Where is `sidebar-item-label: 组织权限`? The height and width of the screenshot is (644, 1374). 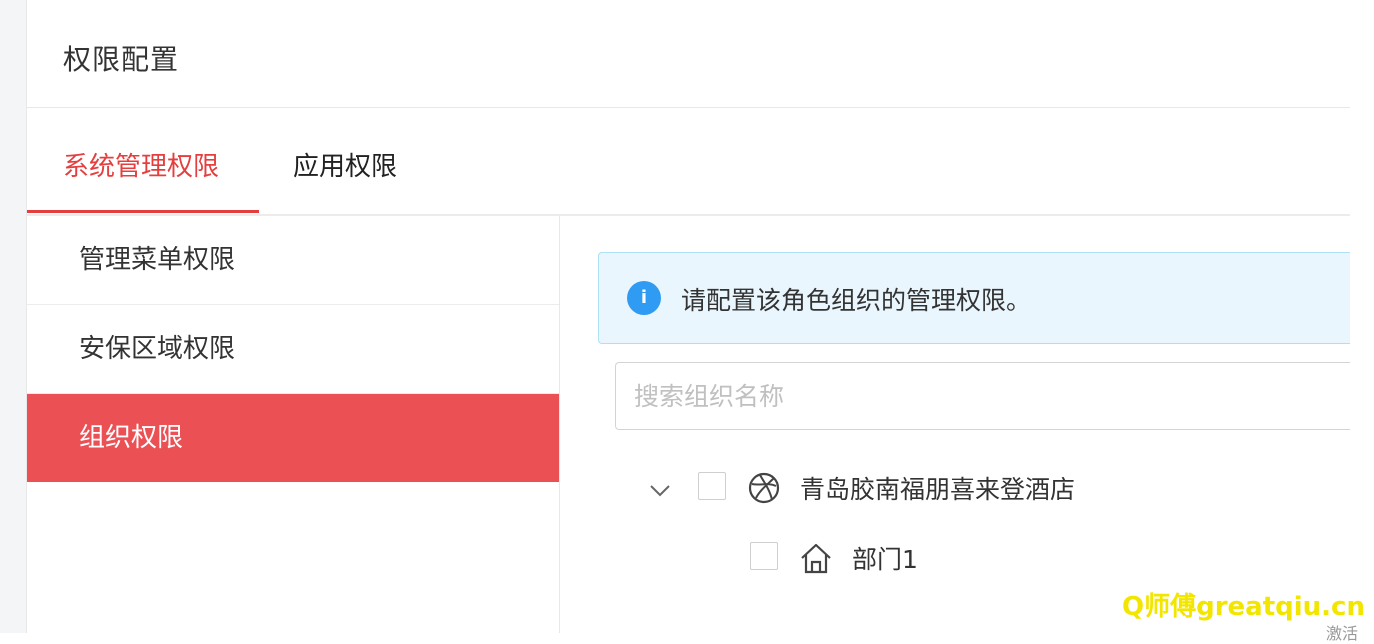
sidebar-item-label: 组织权限 is located at coordinates (131, 438).